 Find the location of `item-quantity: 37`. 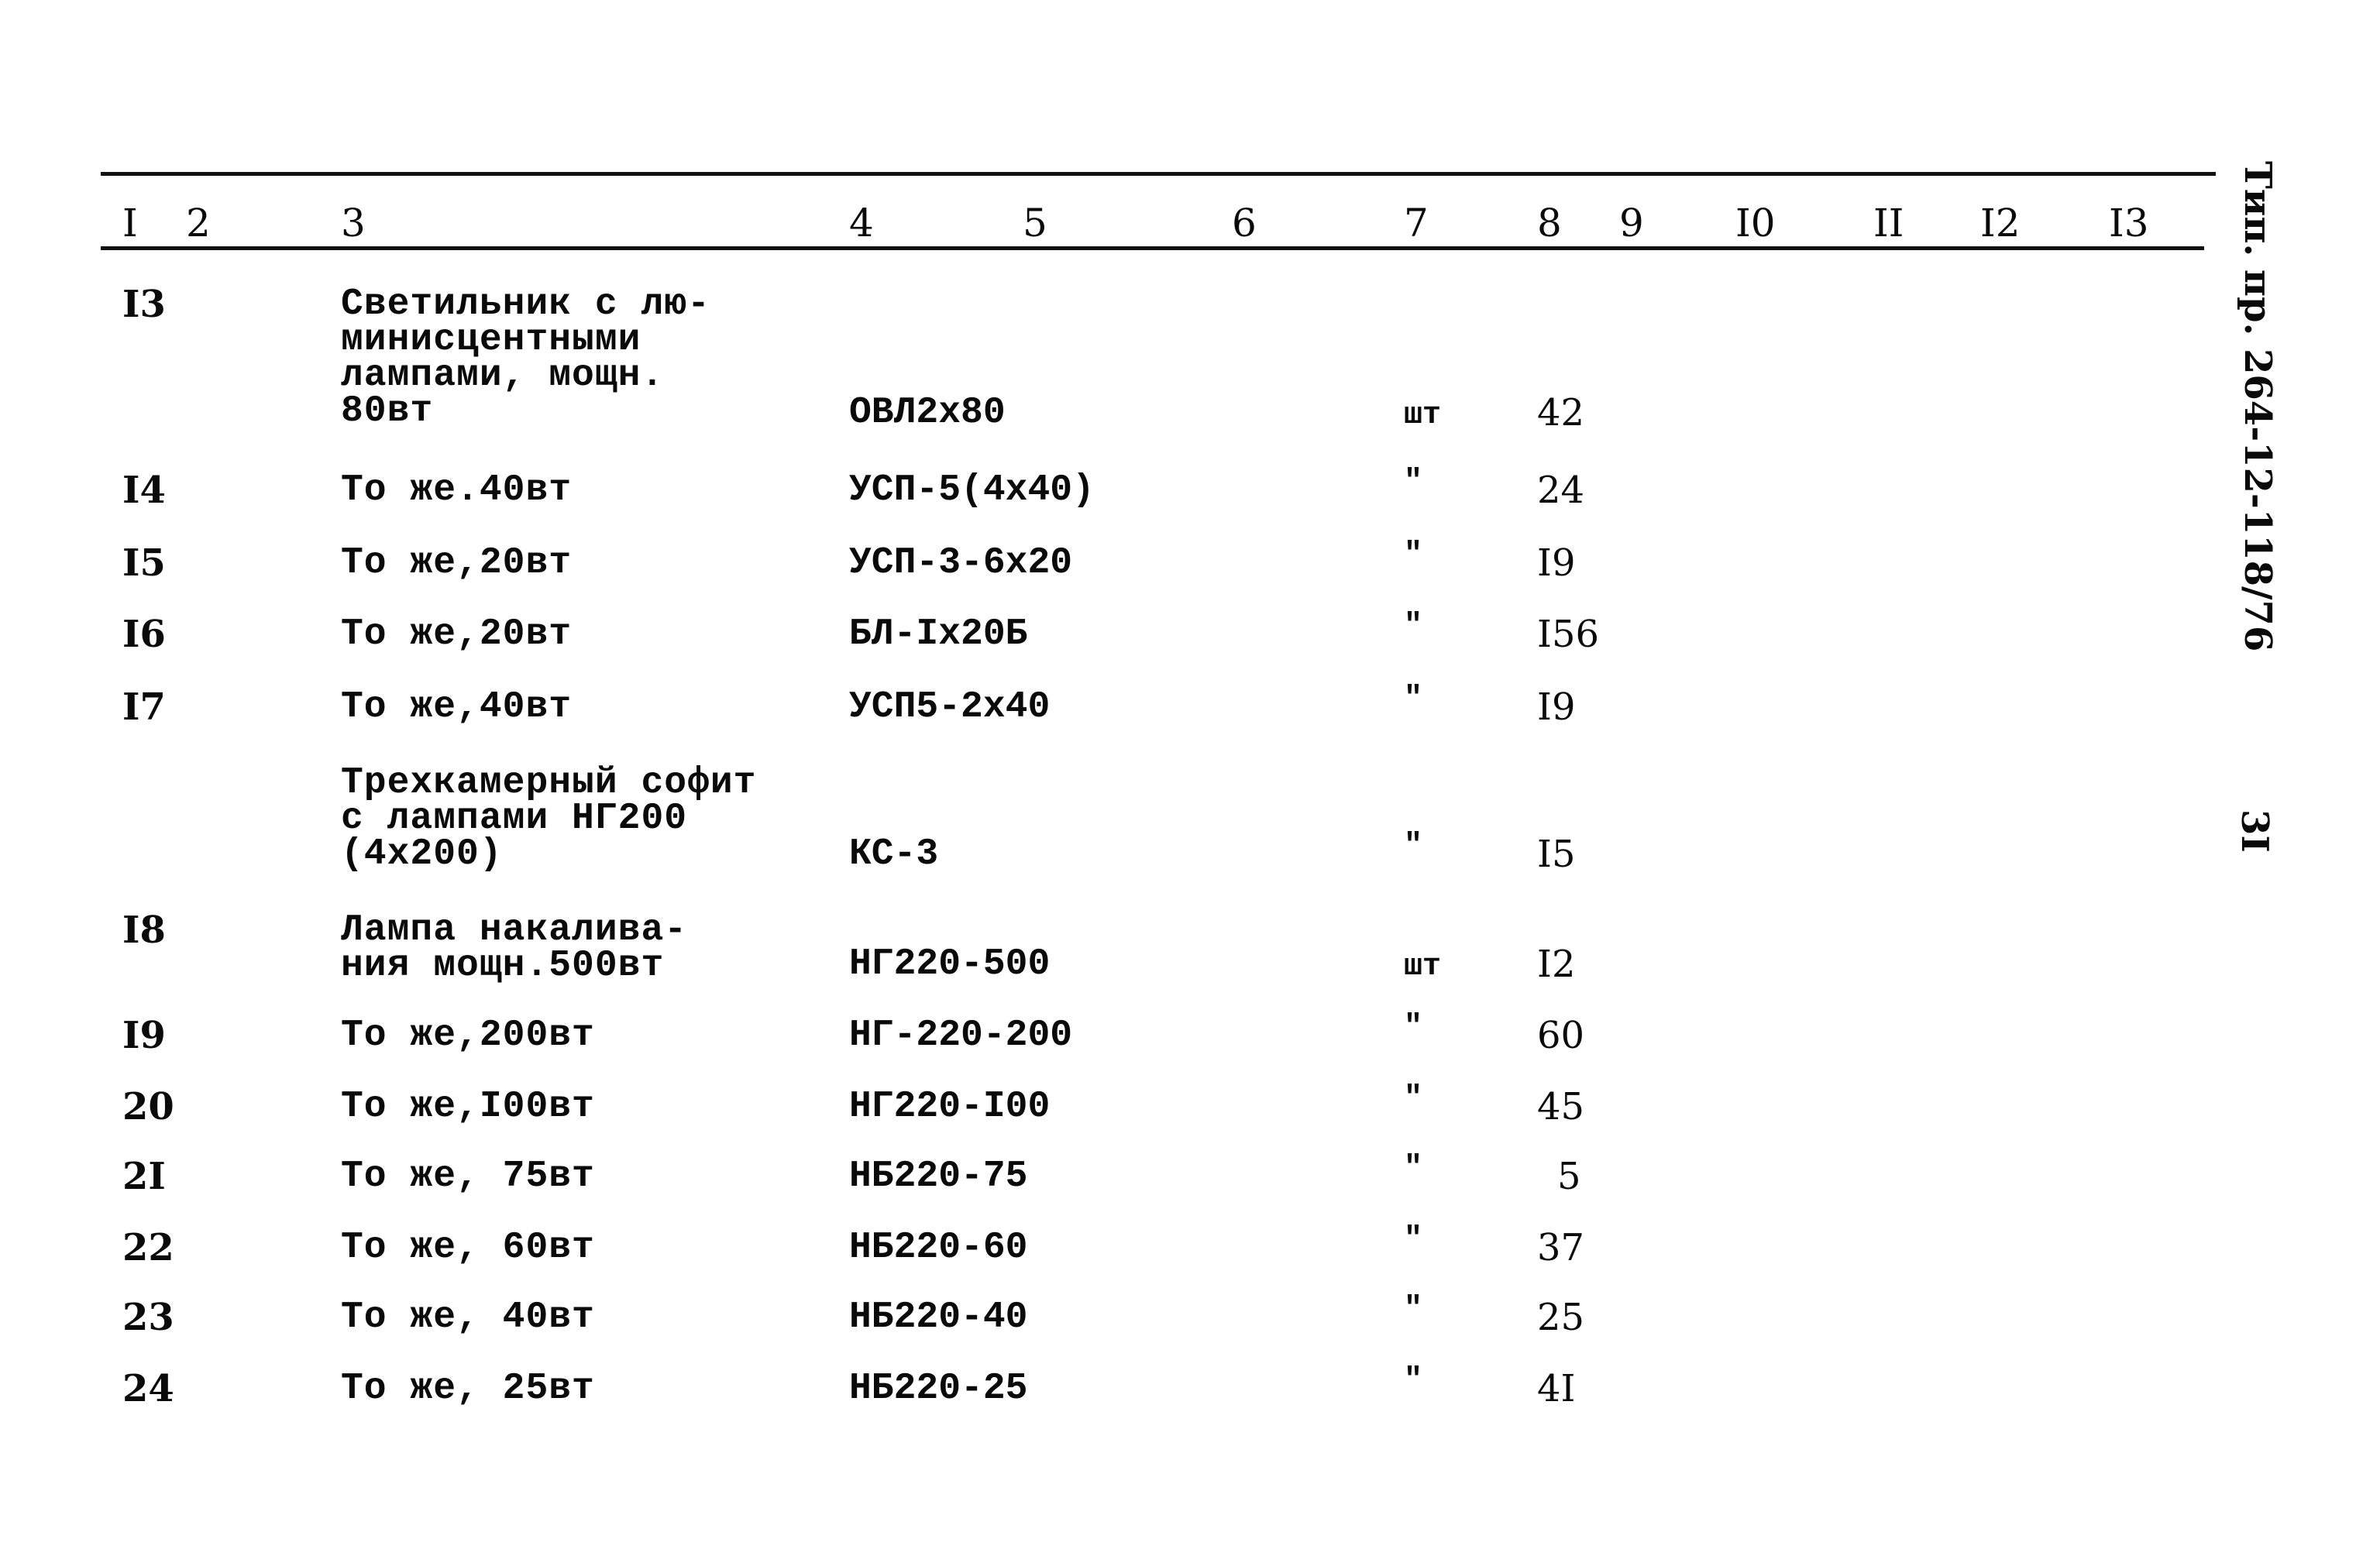

item-quantity: 37 is located at coordinates (1561, 1247).